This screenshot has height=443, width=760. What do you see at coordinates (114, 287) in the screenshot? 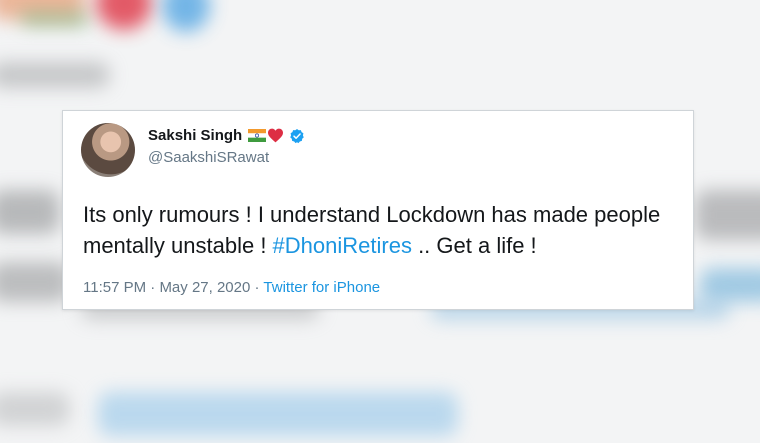
I see `tweet-time: 11:57 PM` at bounding box center [114, 287].